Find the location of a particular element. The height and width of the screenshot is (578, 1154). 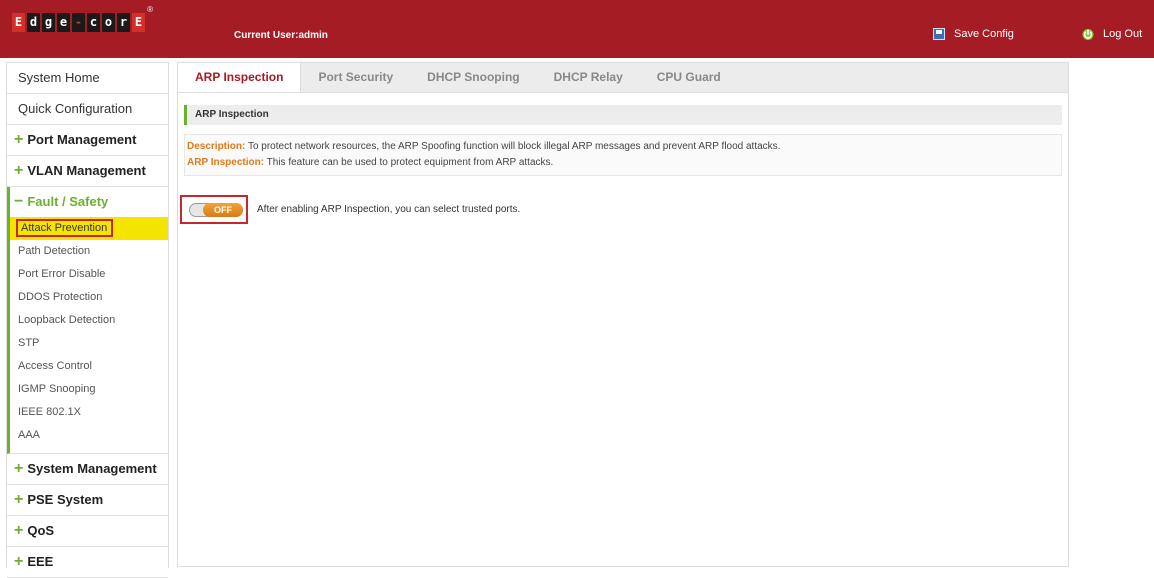

sidebar-group-vlan-management: + VLAN Management is located at coordinates (87, 171).